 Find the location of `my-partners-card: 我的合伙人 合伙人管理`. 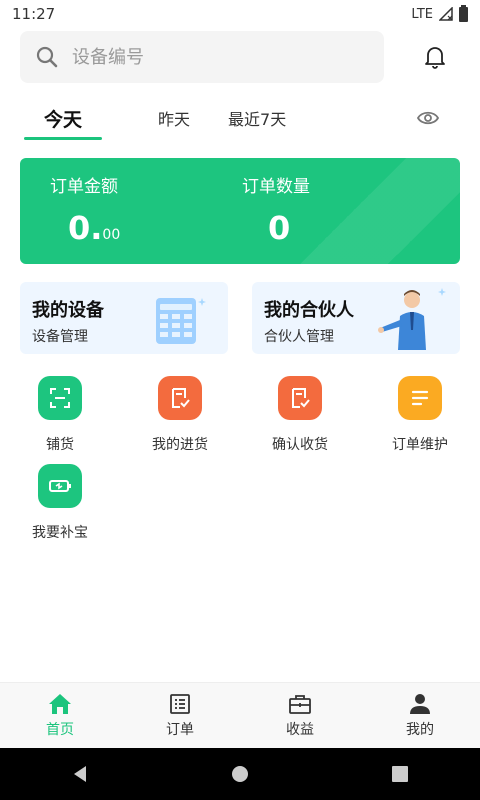

my-partners-card: 我的合伙人 合伙人管理 is located at coordinates (356, 318).